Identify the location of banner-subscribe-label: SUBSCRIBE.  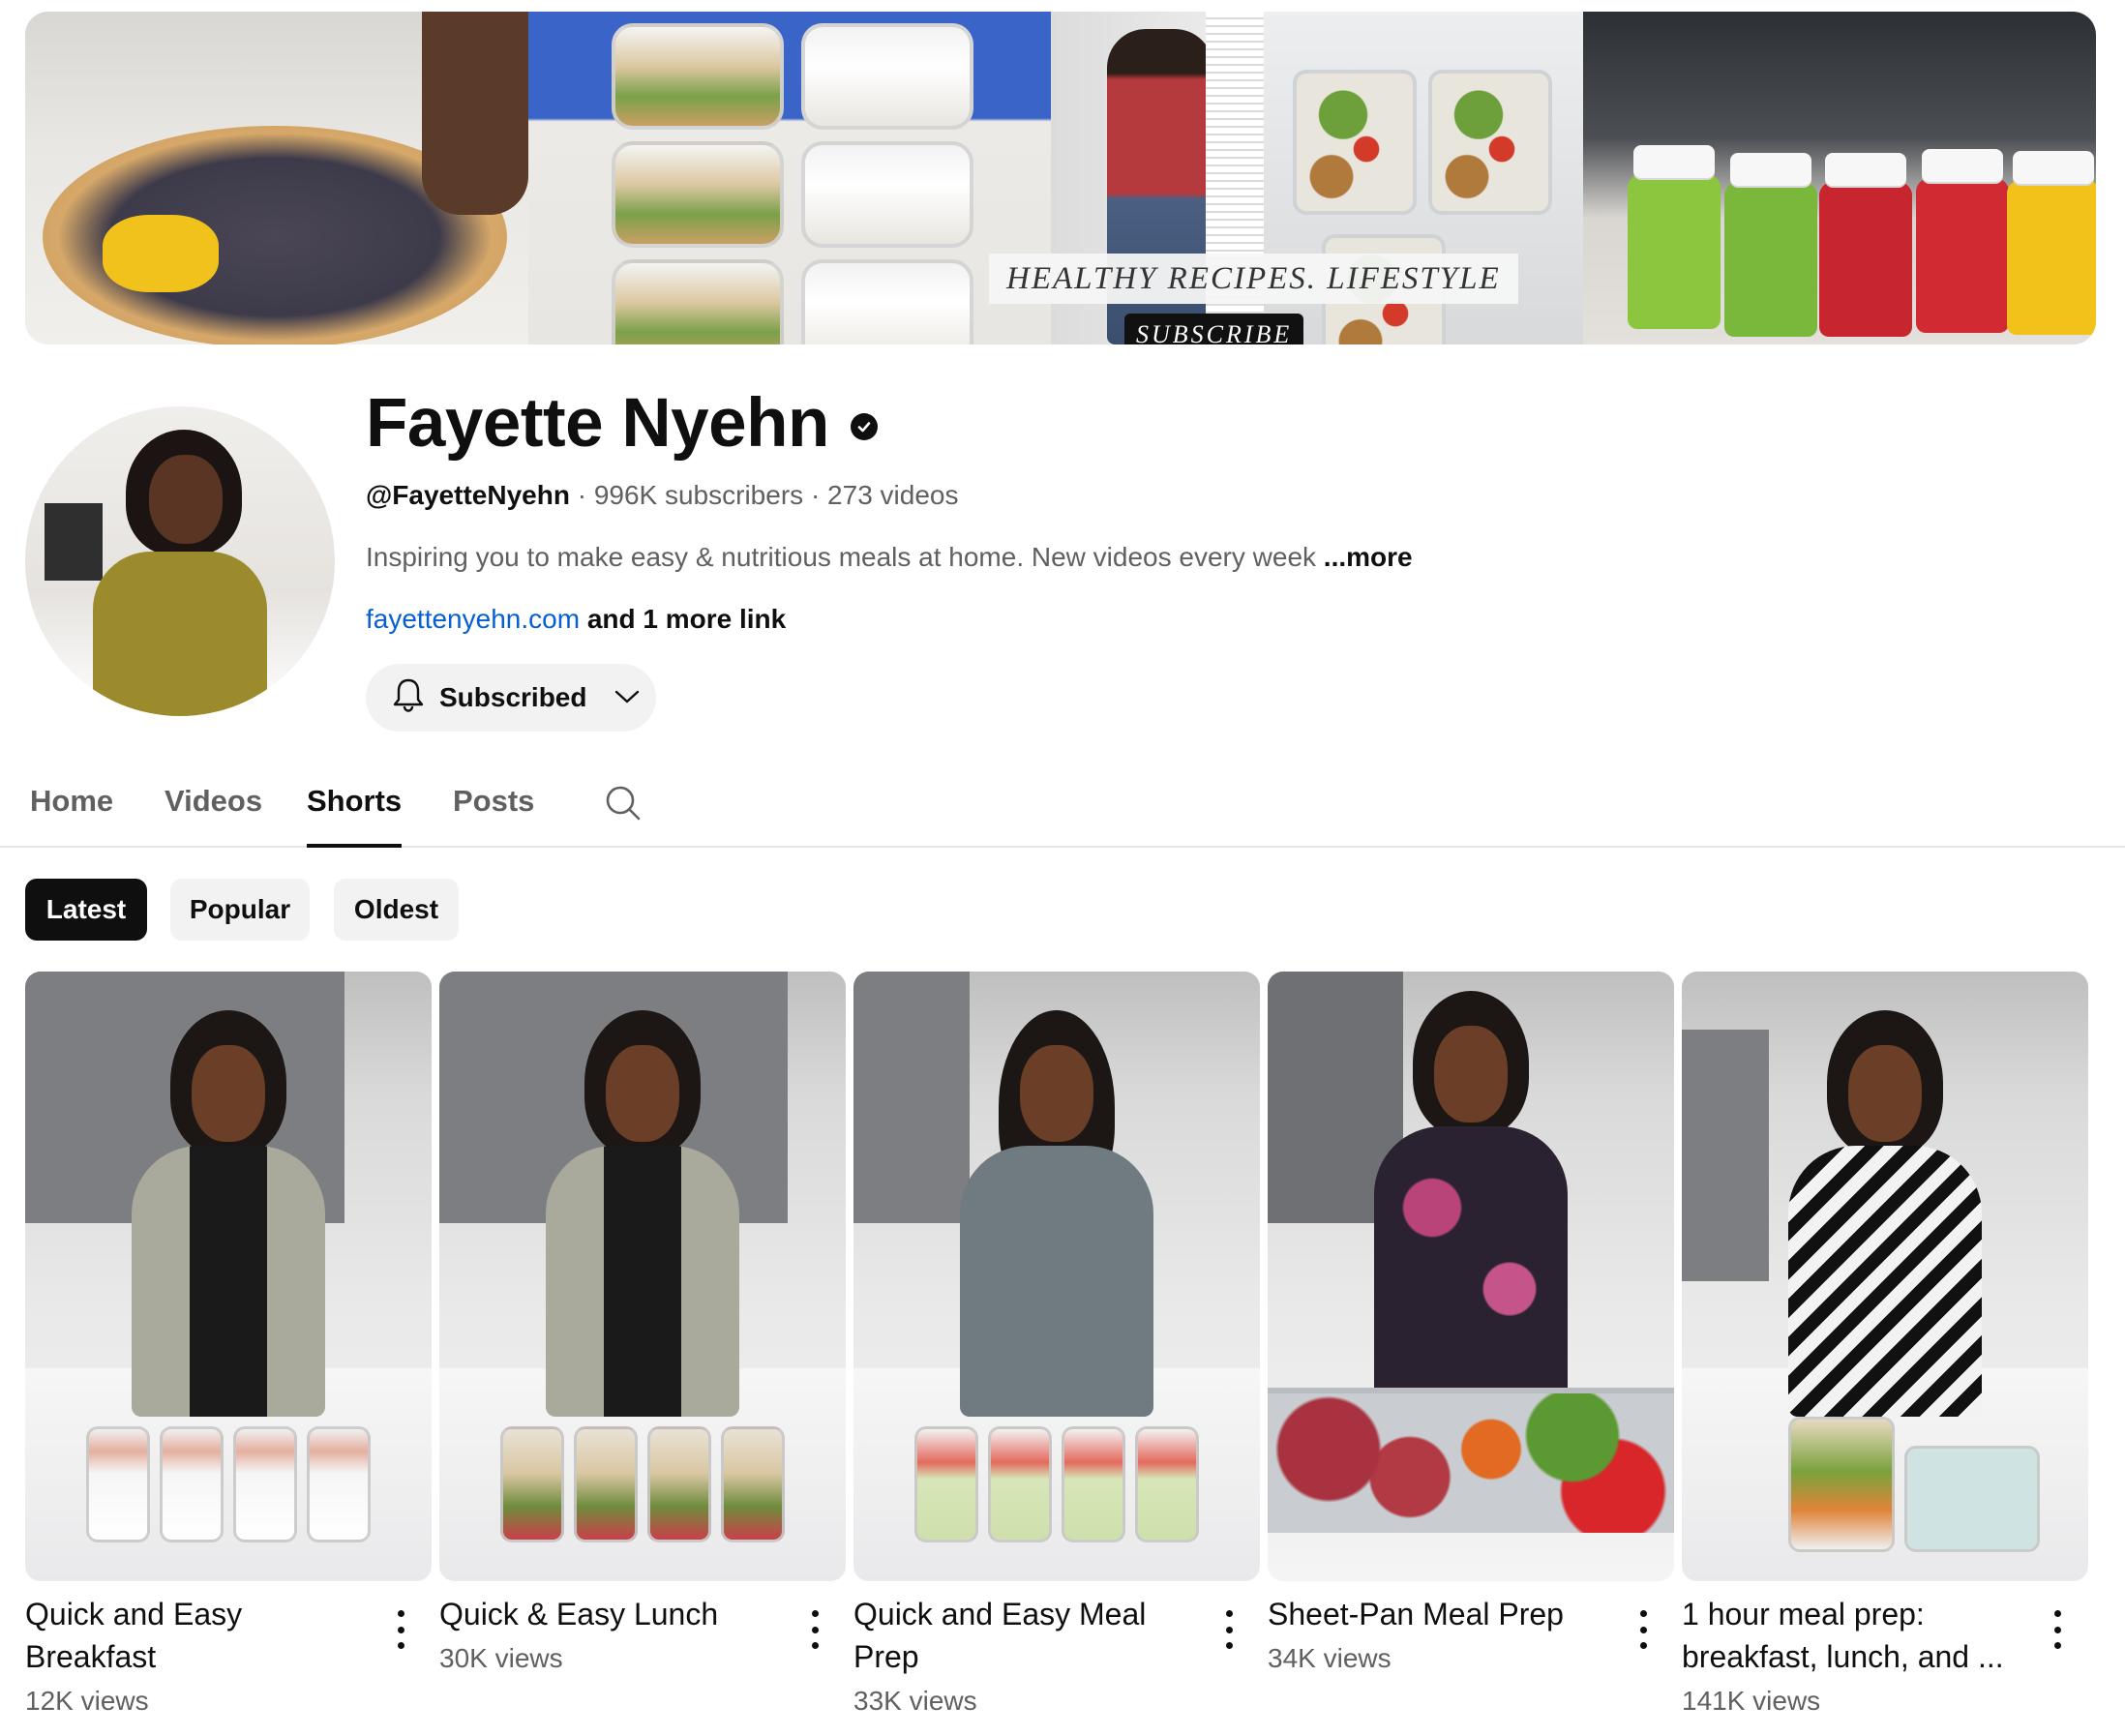
(1214, 329).